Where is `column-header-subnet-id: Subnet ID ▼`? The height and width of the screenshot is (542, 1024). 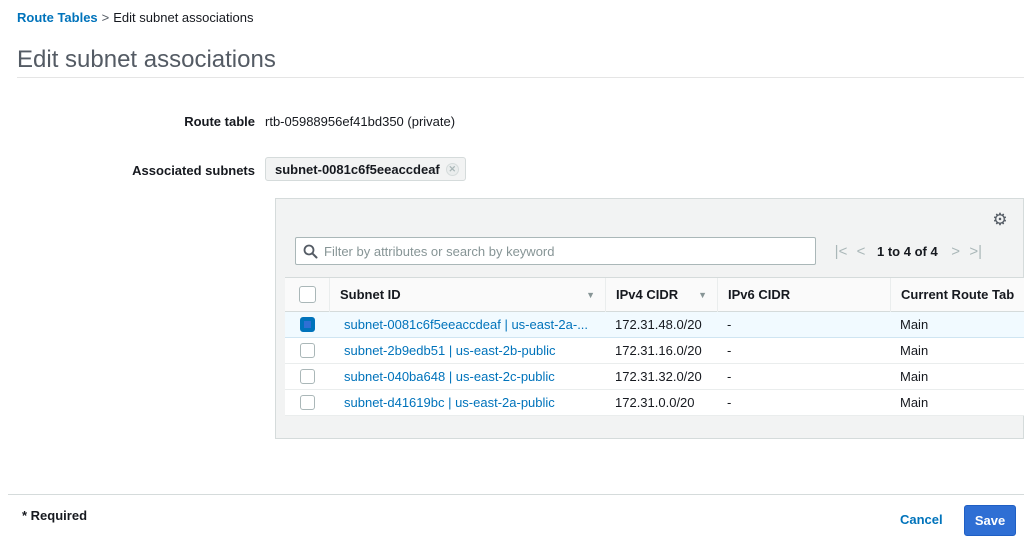
column-header-subnet-id: Subnet ID ▼ is located at coordinates (467, 294).